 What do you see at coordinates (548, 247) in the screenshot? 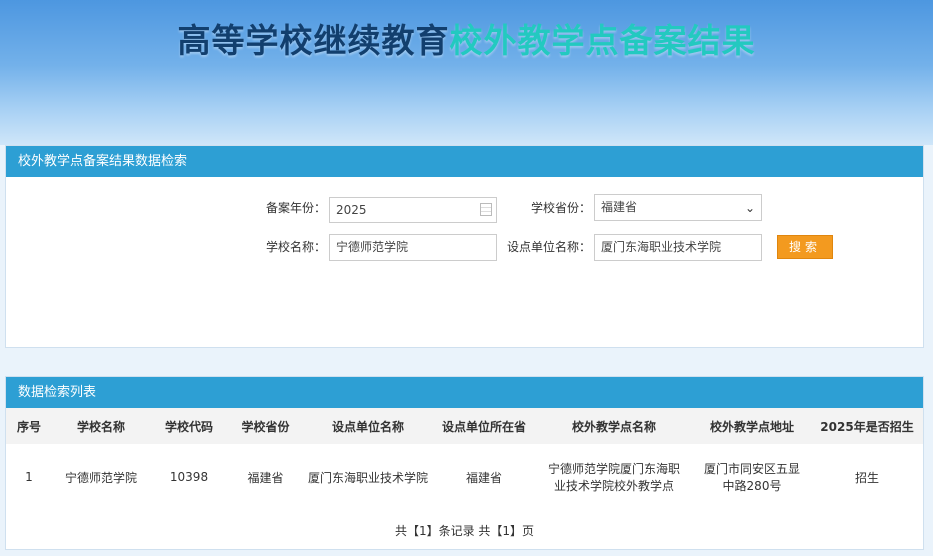
I see `unit-label: 设点单位名称：` at bounding box center [548, 247].